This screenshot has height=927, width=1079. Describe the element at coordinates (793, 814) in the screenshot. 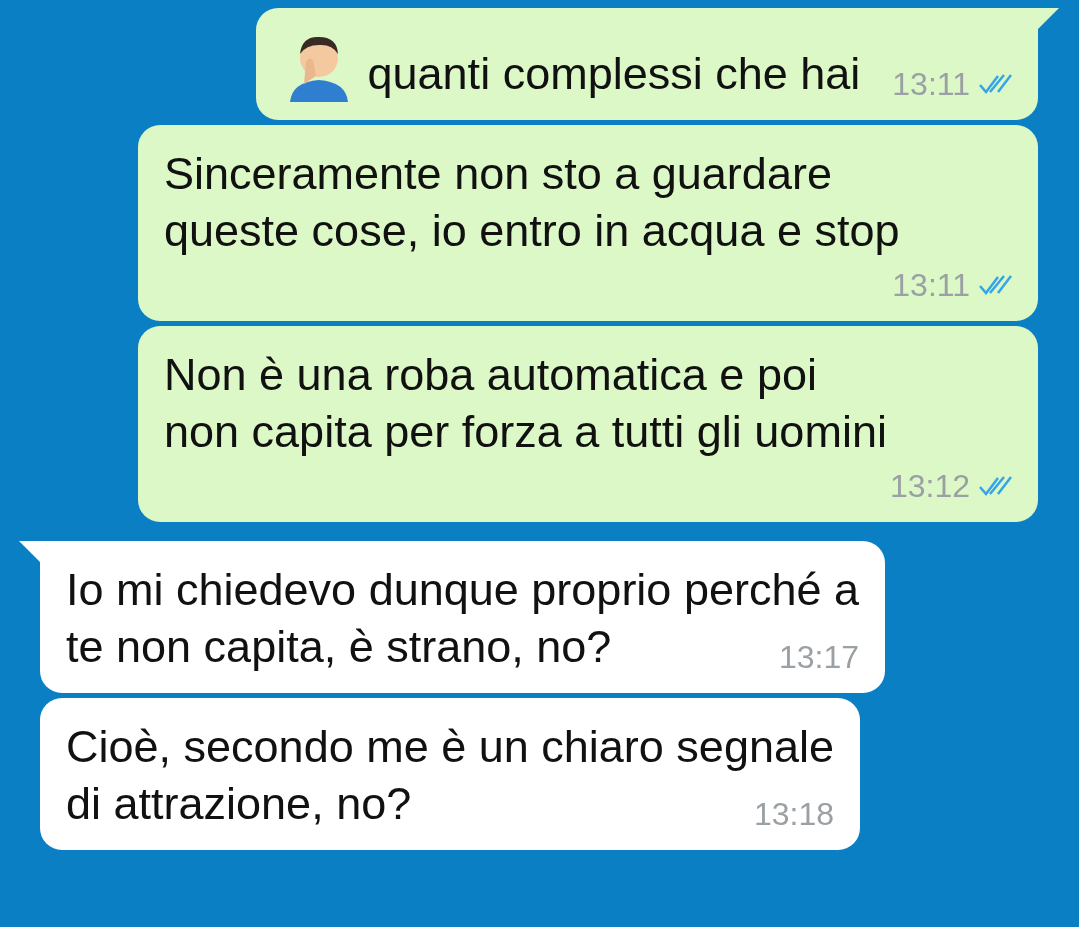

I see `message-time: 13:18` at that location.